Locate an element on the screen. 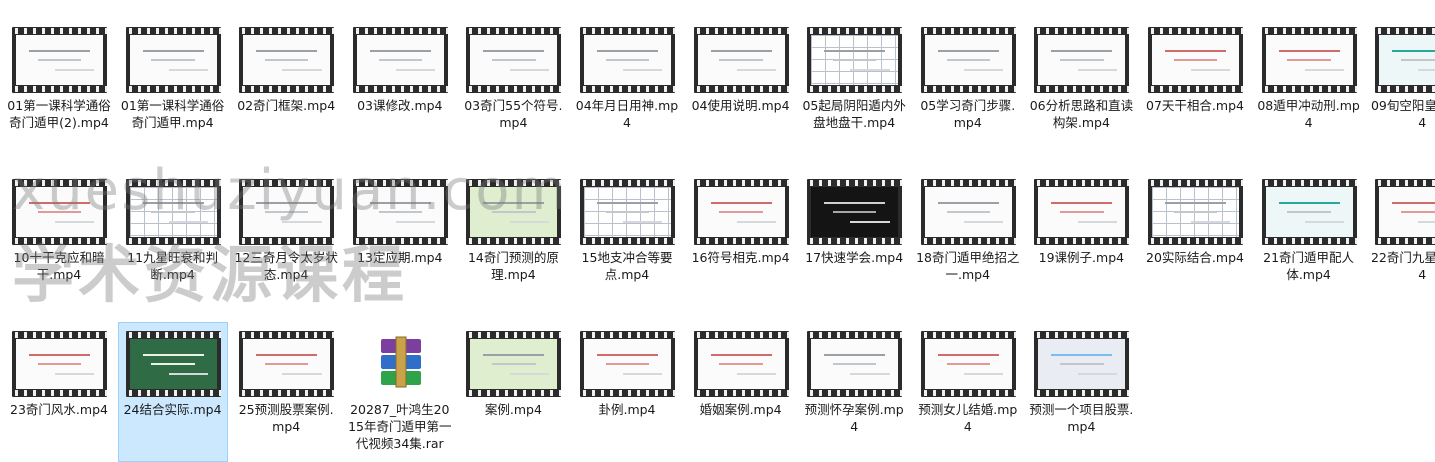  file-name-label: 04年月日用神.mp4 is located at coordinates (627, 114).